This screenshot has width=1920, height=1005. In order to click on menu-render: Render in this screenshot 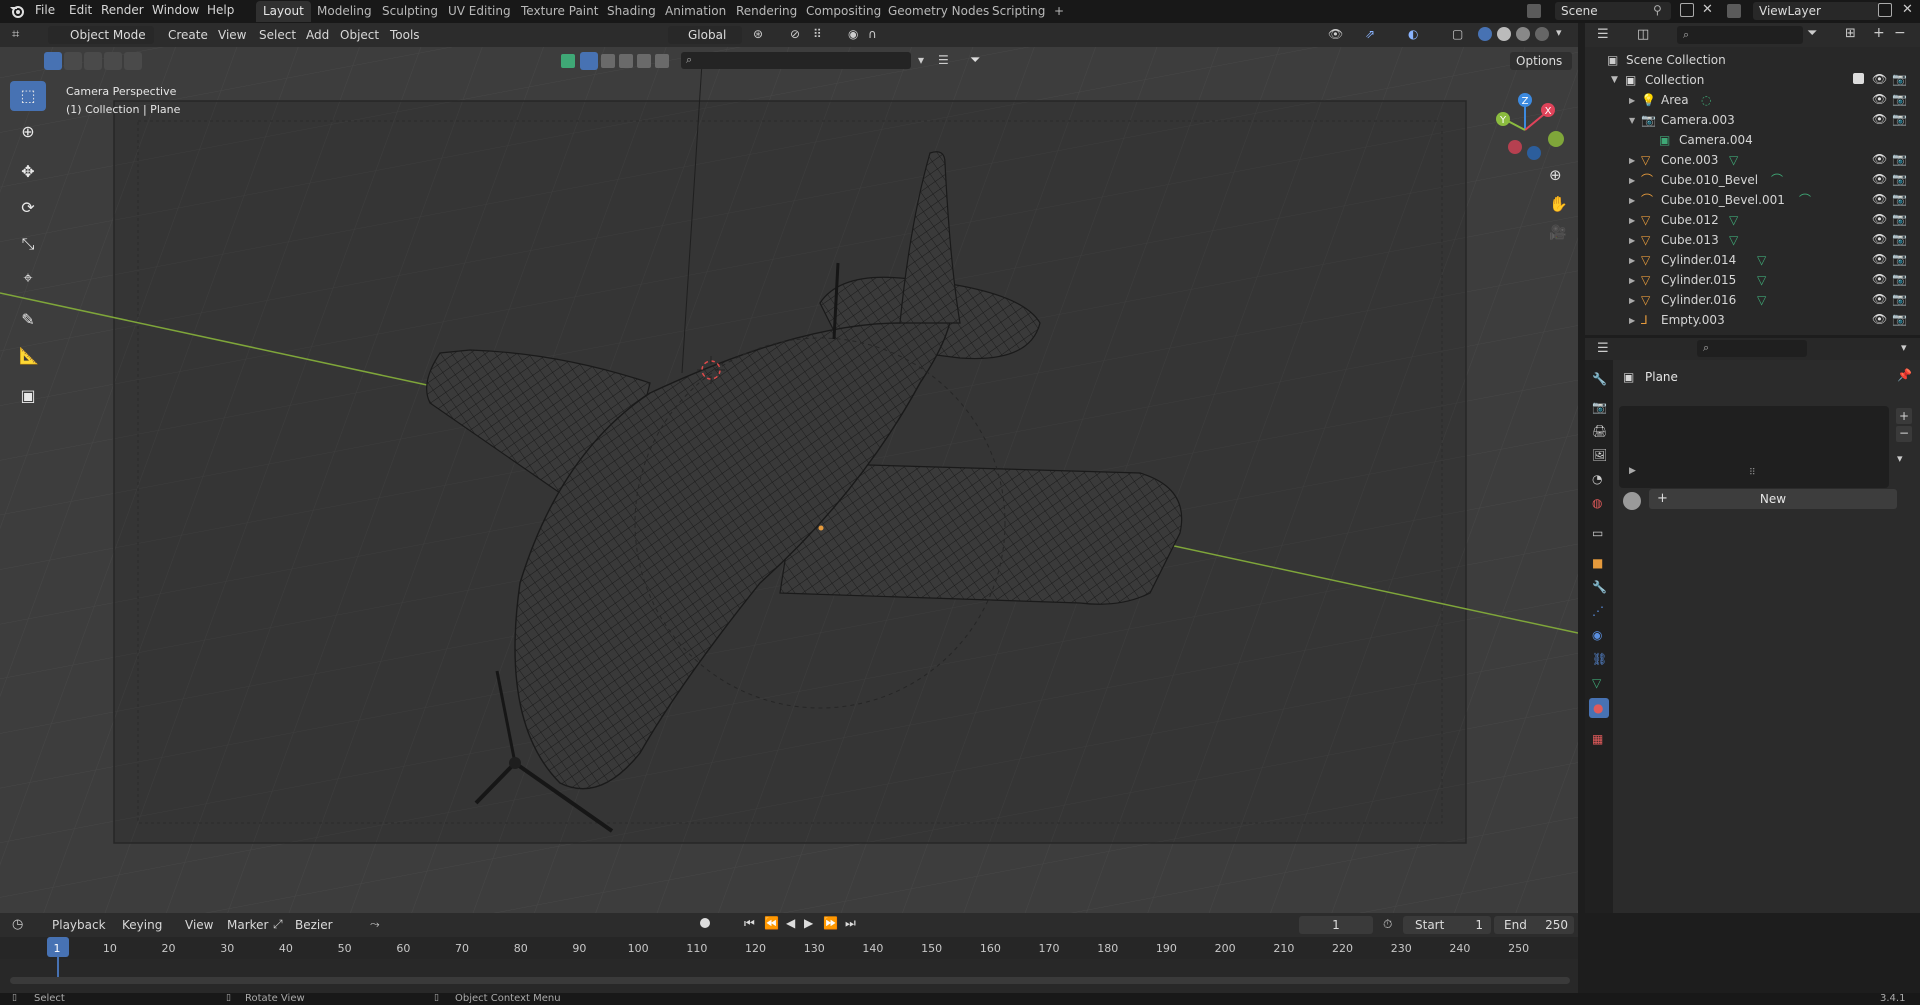, I will do `click(122, 10)`.